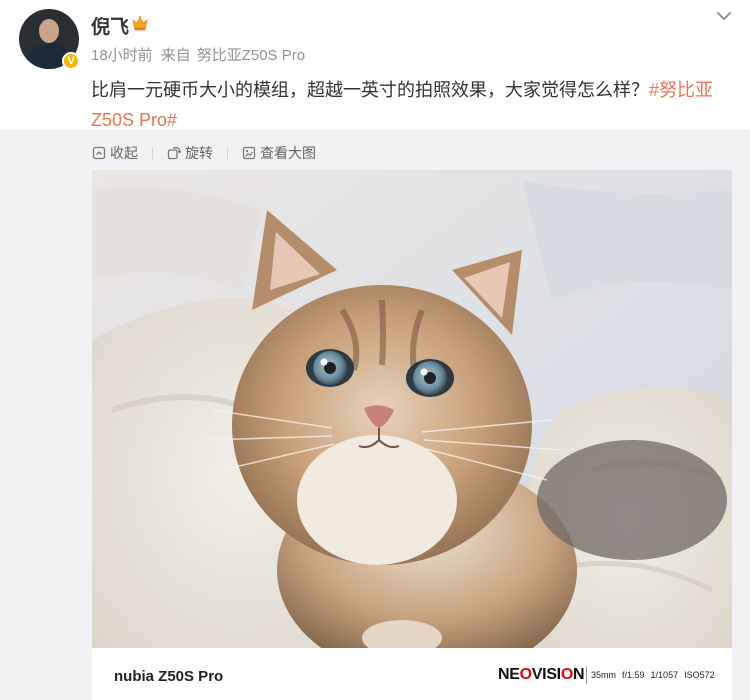 The height and width of the screenshot is (700, 750). I want to click on exif-info: 35mm f/1.59 1/1057 ISO572, so click(656, 675).